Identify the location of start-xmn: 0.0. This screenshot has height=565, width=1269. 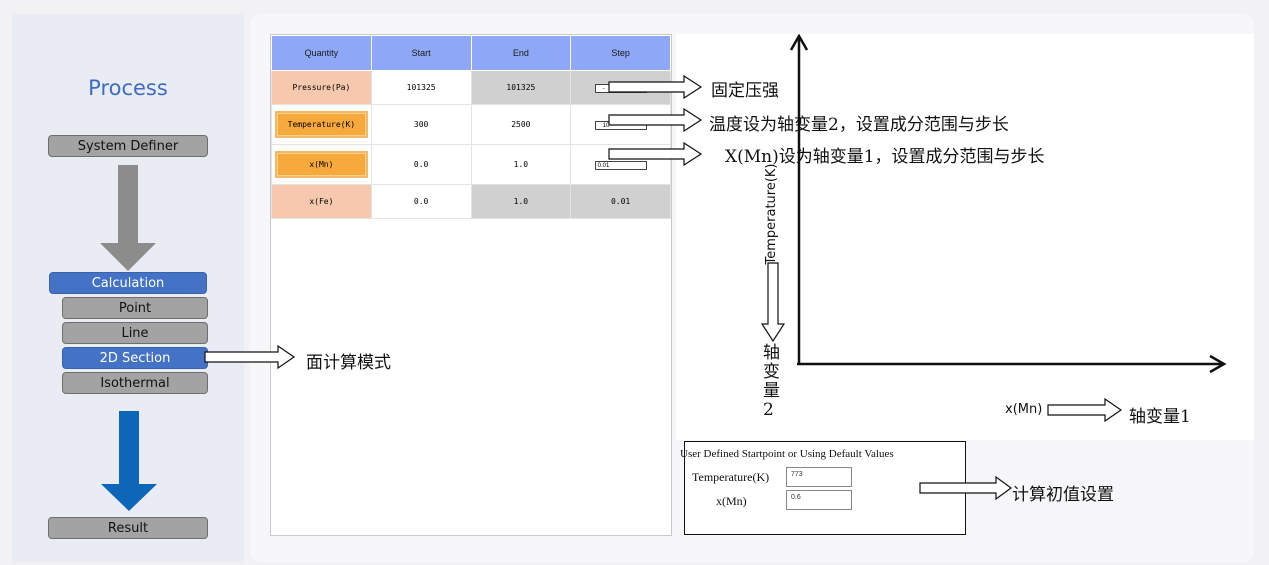
(421, 164).